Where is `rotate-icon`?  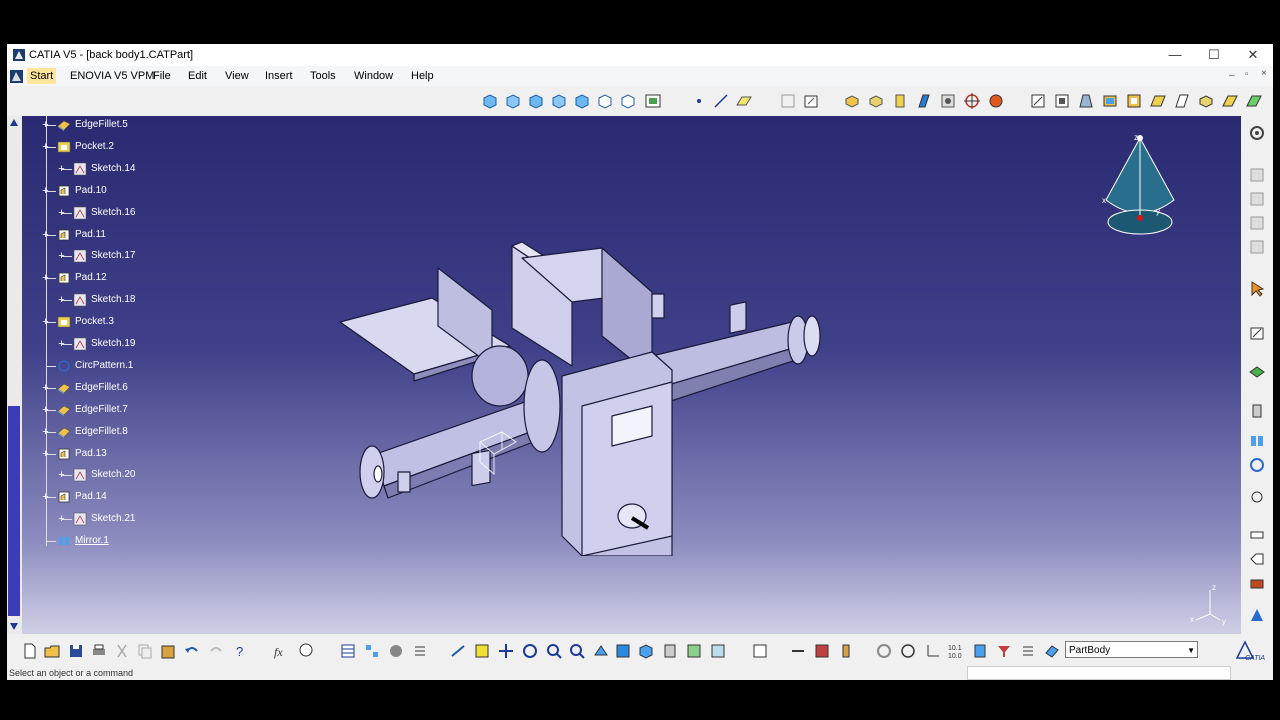
rotate-icon is located at coordinates (530, 651).